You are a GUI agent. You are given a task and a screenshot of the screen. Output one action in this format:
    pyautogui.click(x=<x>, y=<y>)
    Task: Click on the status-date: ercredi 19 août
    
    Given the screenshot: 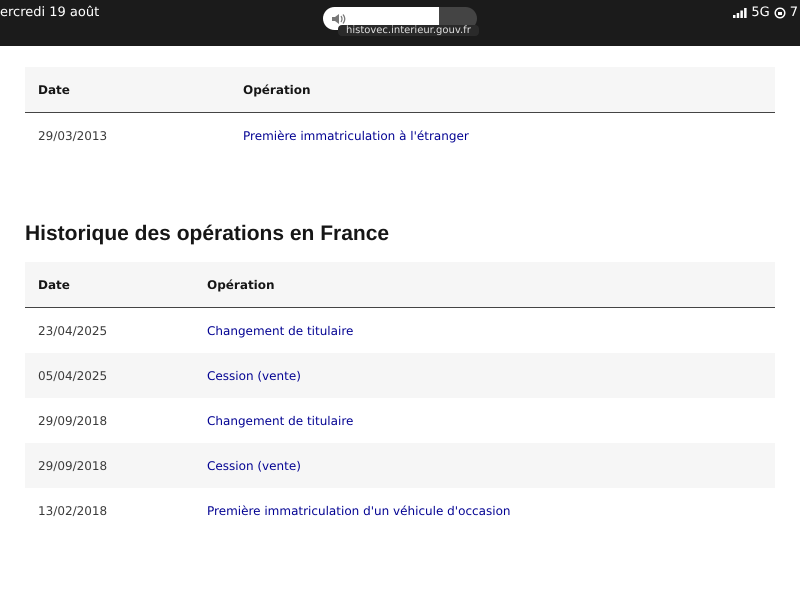 What is the action you would take?
    pyautogui.click(x=50, y=12)
    